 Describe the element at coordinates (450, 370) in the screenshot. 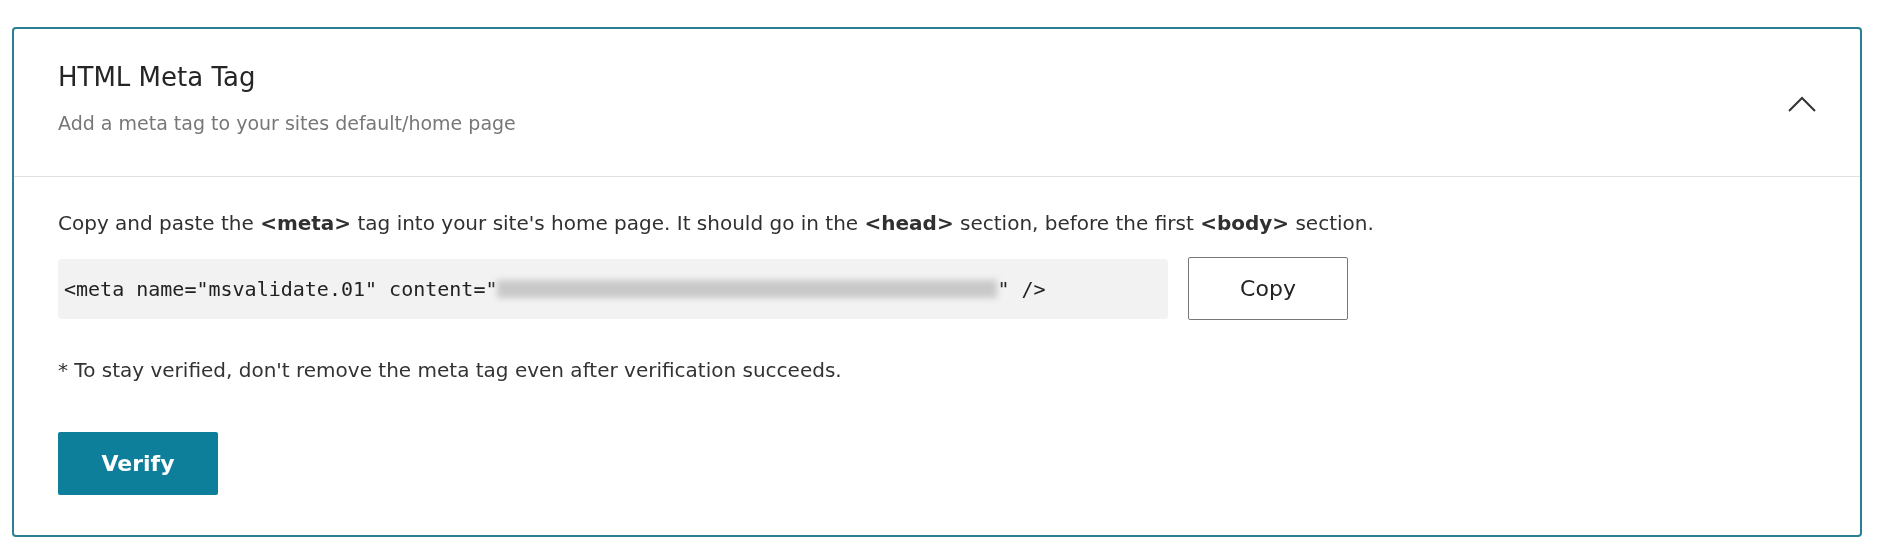

I see `verification-note: * To stay verified, don't remove the meta tag even after verification succeeds.` at that location.